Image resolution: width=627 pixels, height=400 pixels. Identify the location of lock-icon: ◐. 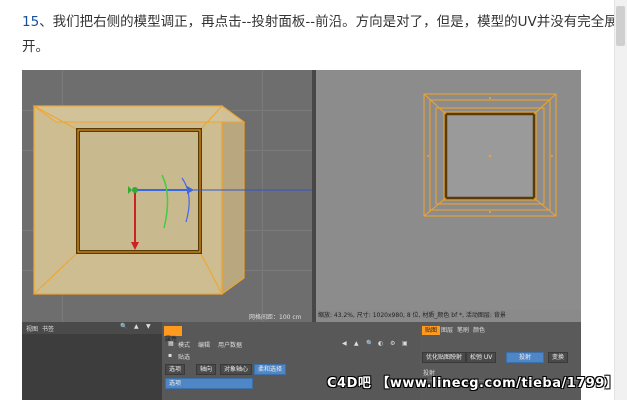
(380, 343).